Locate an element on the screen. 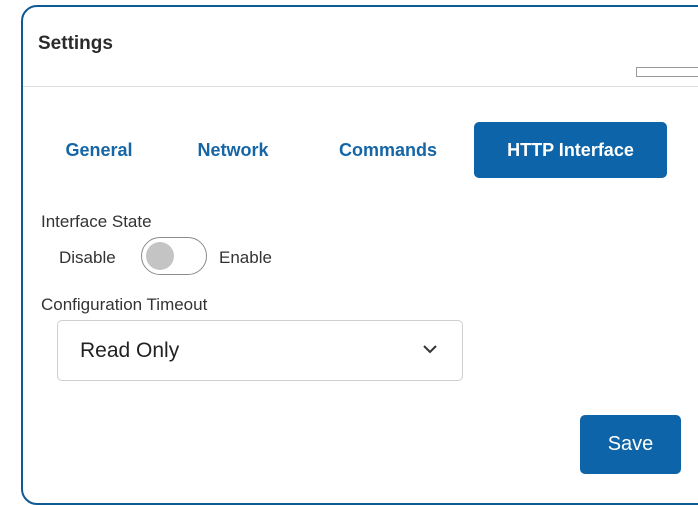 This screenshot has height=505, width=698. toggle-knob is located at coordinates (160, 256).